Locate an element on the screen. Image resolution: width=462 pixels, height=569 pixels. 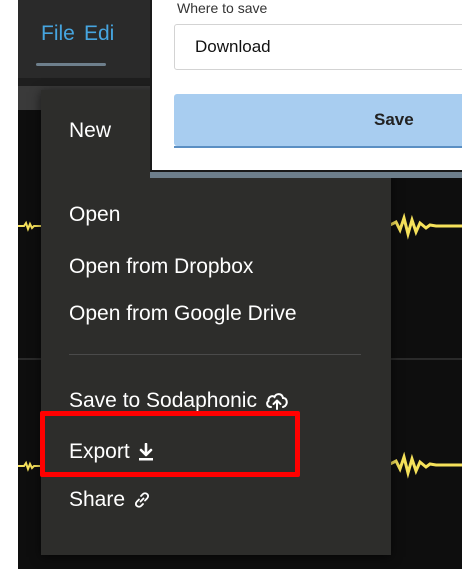
menu-separator is located at coordinates (215, 354).